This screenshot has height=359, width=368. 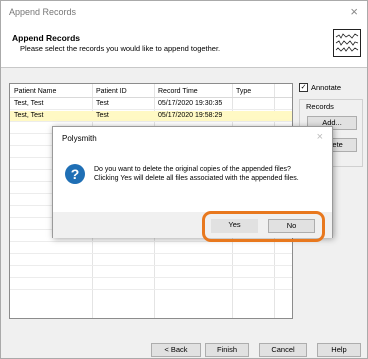 I want to click on column-header-patient-name: Patient Name, so click(x=35, y=91).